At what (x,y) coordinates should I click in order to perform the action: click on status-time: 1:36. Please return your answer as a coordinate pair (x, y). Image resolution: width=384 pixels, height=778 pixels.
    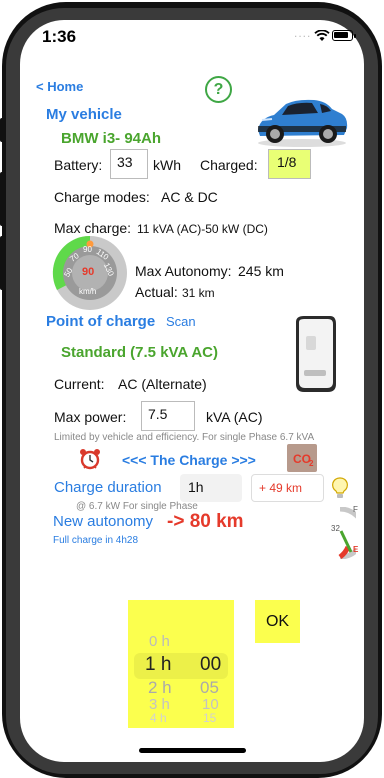
    Looking at the image, I should click on (59, 36).